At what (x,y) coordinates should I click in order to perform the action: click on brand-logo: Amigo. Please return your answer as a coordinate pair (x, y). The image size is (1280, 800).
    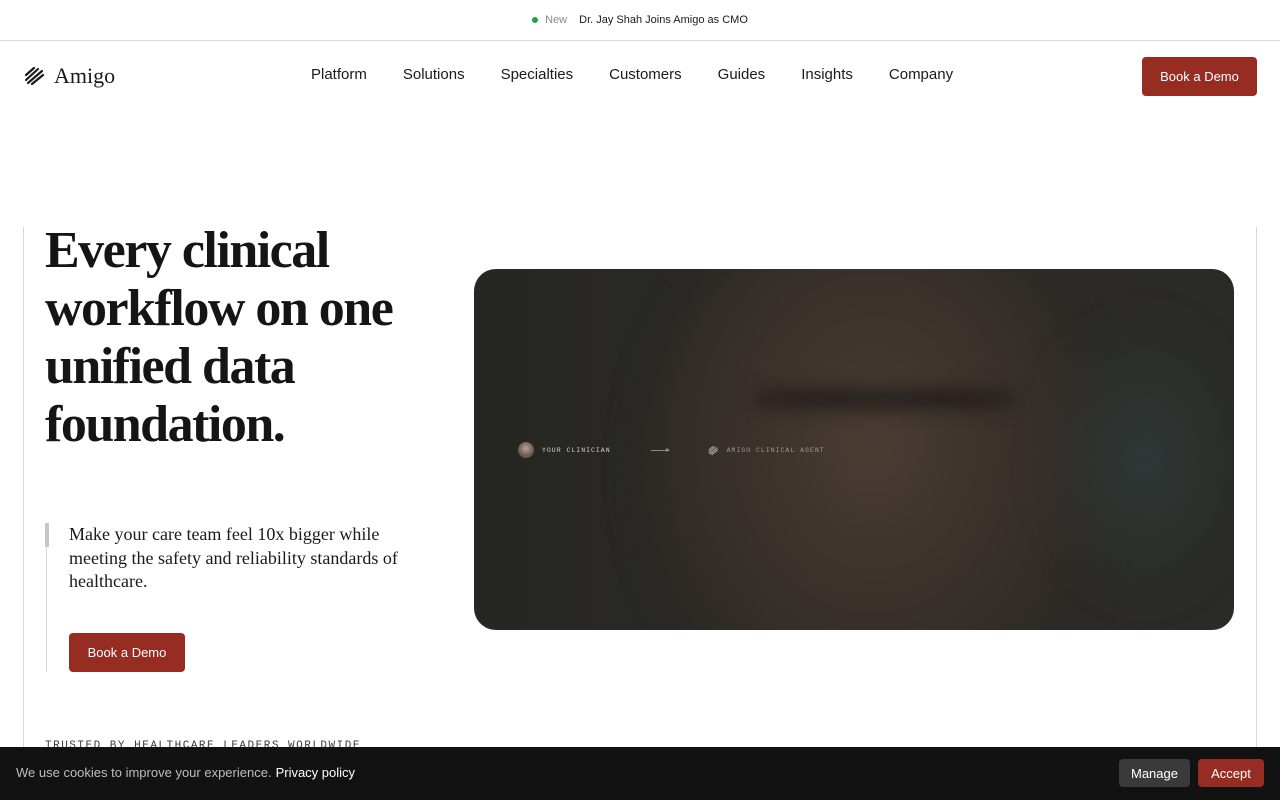
    Looking at the image, I should click on (68, 76).